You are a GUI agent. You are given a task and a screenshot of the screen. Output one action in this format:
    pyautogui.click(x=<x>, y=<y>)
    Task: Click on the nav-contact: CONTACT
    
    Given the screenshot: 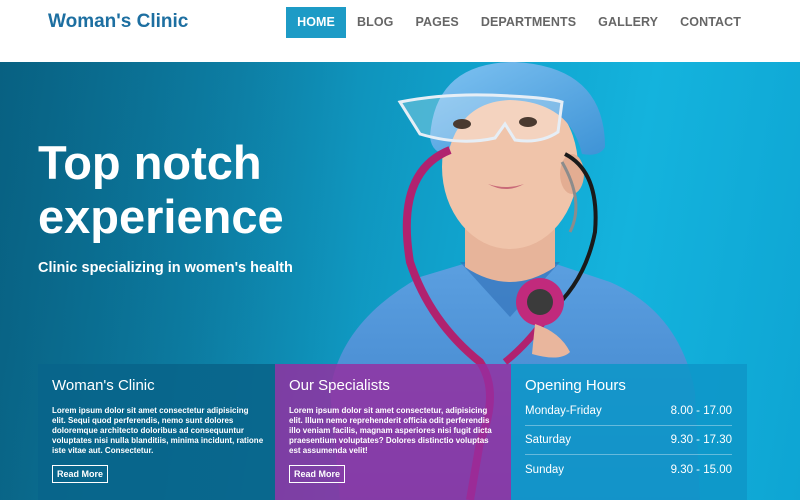 What is the action you would take?
    pyautogui.click(x=710, y=22)
    